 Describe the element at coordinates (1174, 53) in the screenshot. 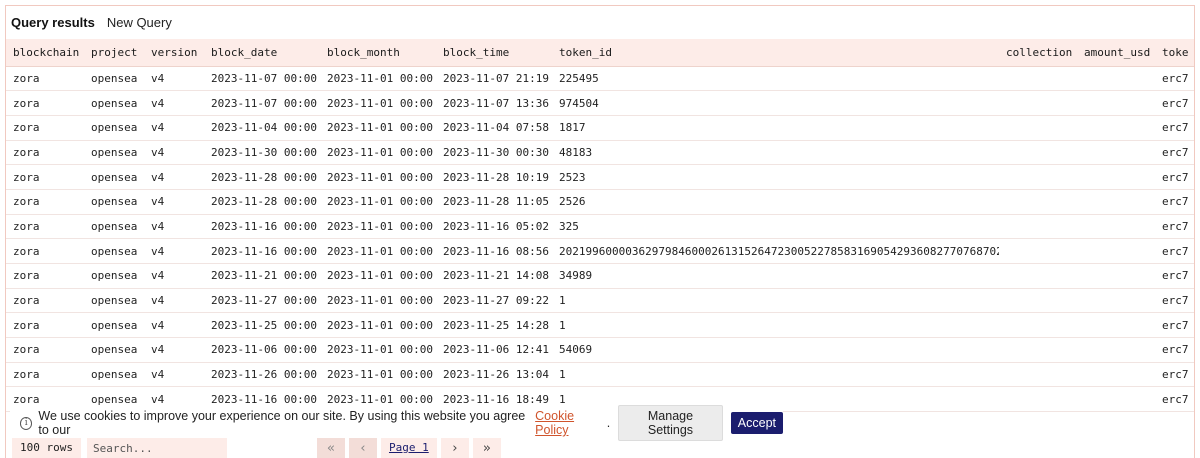

I see `column-header-toke: toke` at that location.